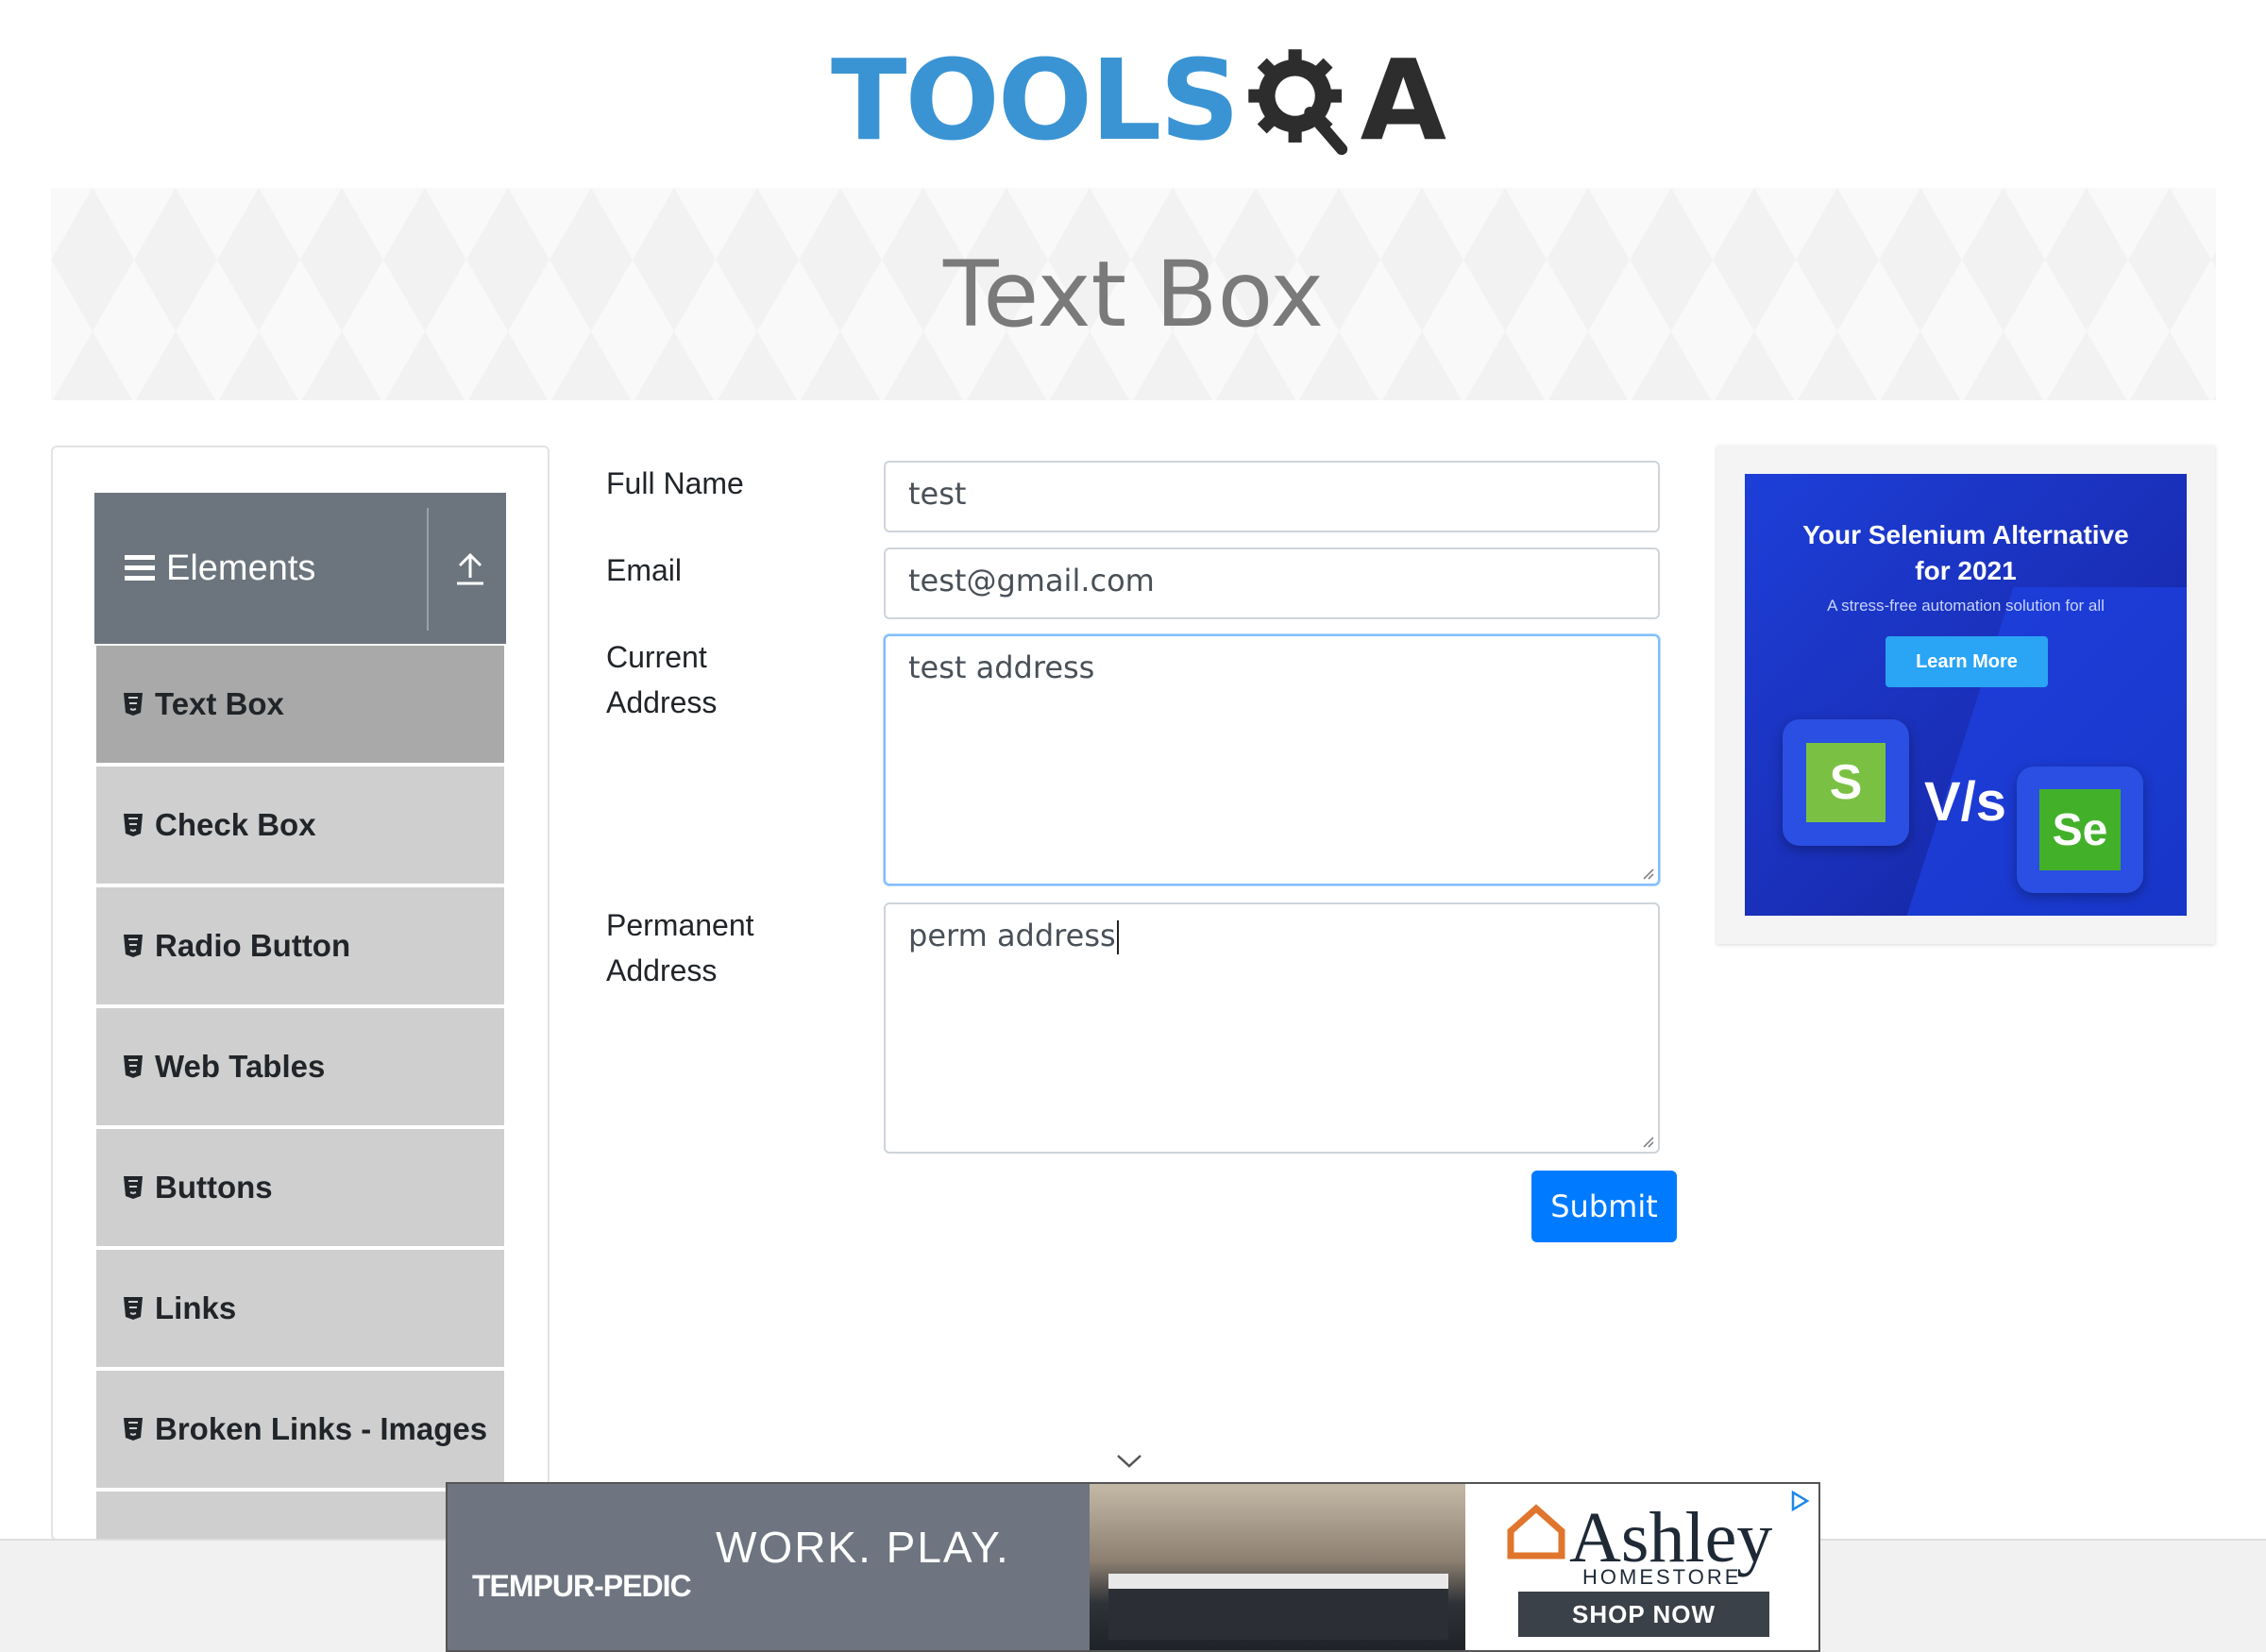 The height and width of the screenshot is (1652, 2266). Describe the element at coordinates (1644, 1614) in the screenshot. I see `shop-now-button: SHOP NOW` at that location.